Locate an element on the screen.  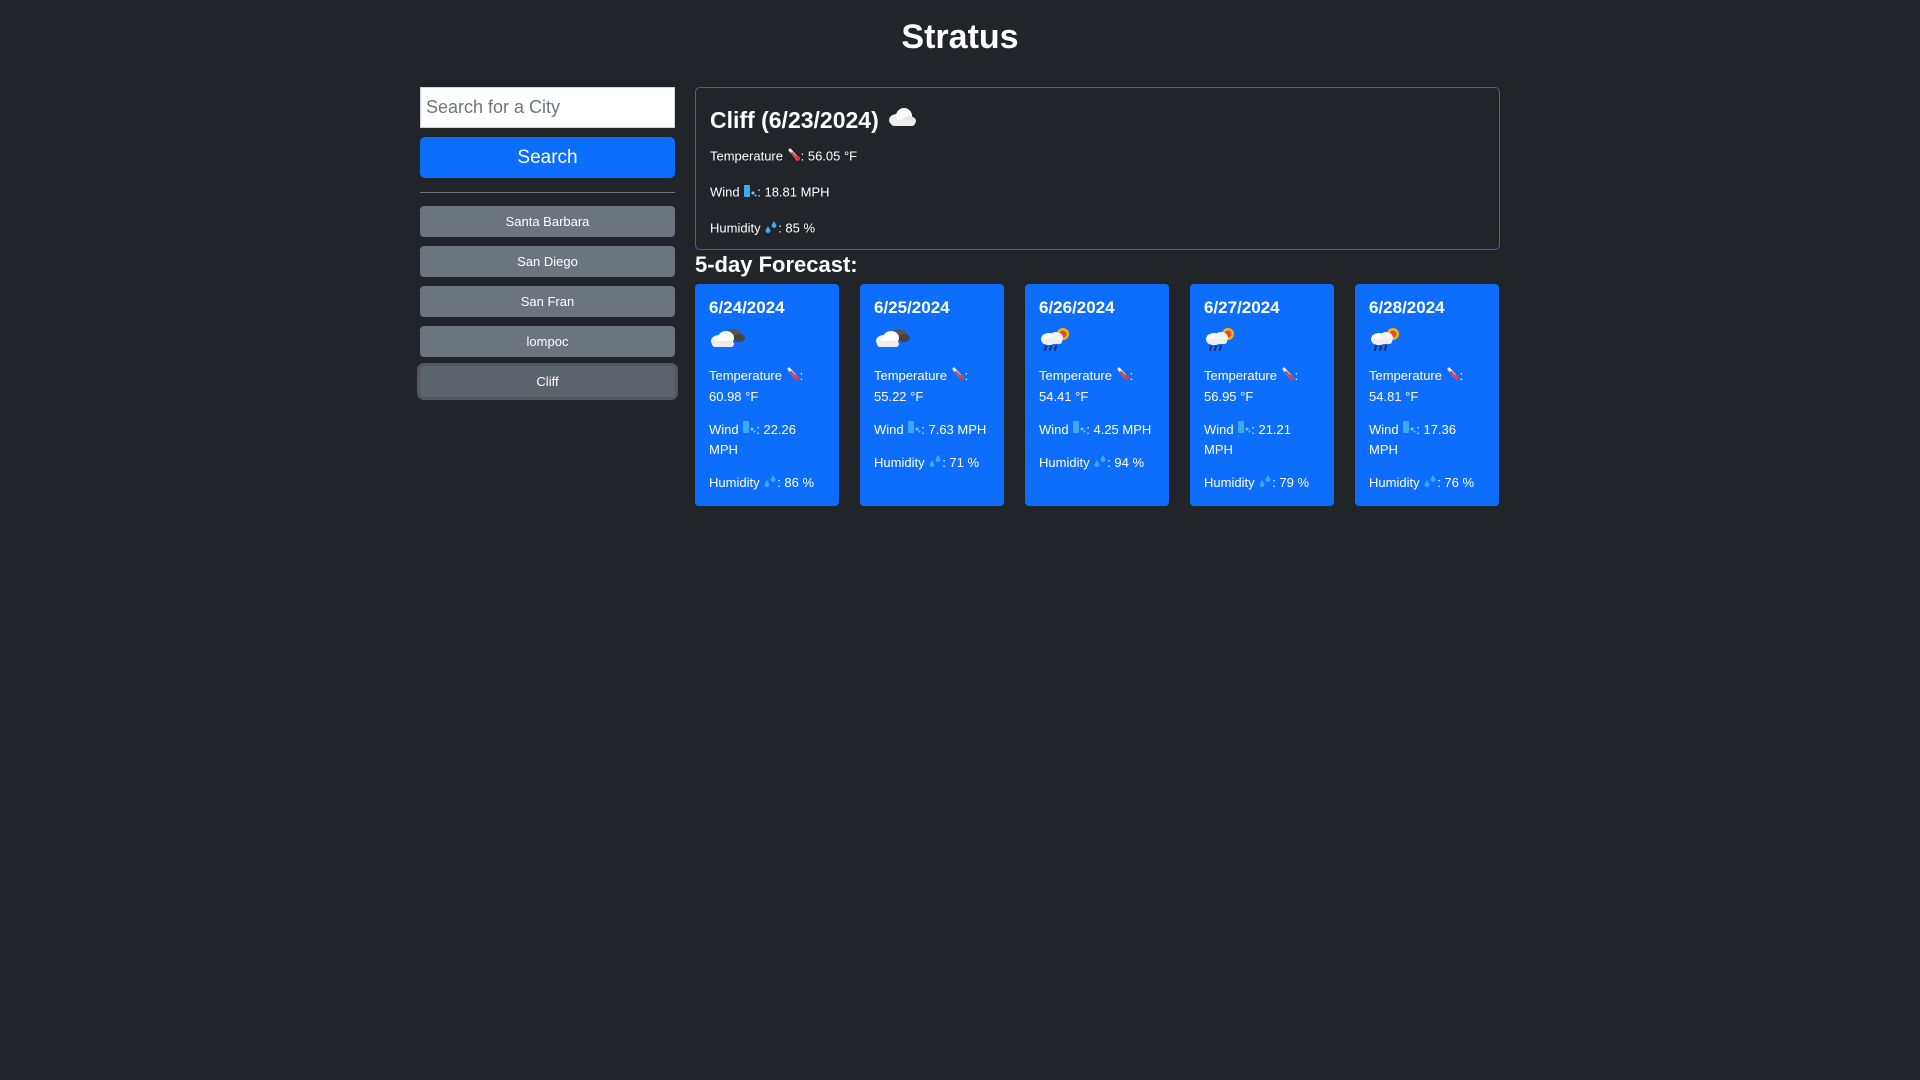
forecast-date: 6/24/2024 is located at coordinates (747, 307).